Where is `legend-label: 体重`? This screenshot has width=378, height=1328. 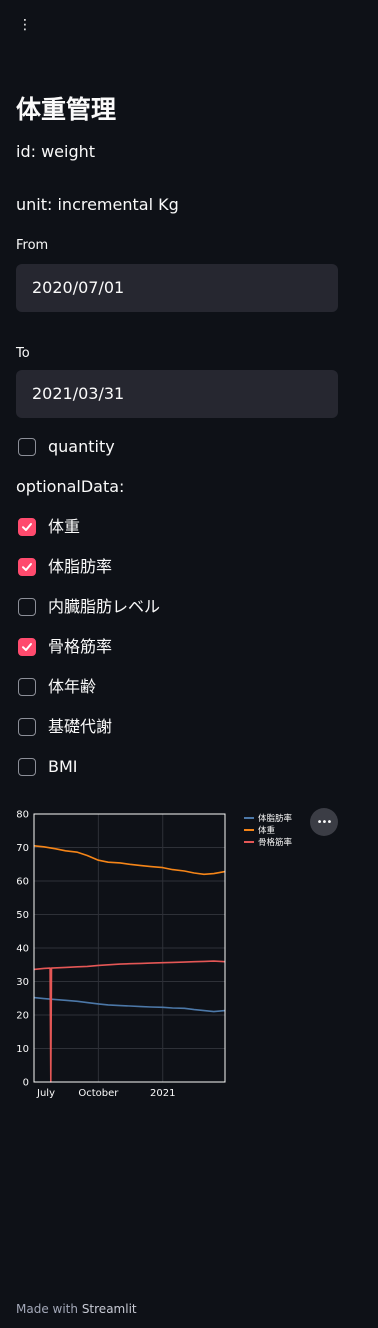
legend-label: 体重 is located at coordinates (267, 830).